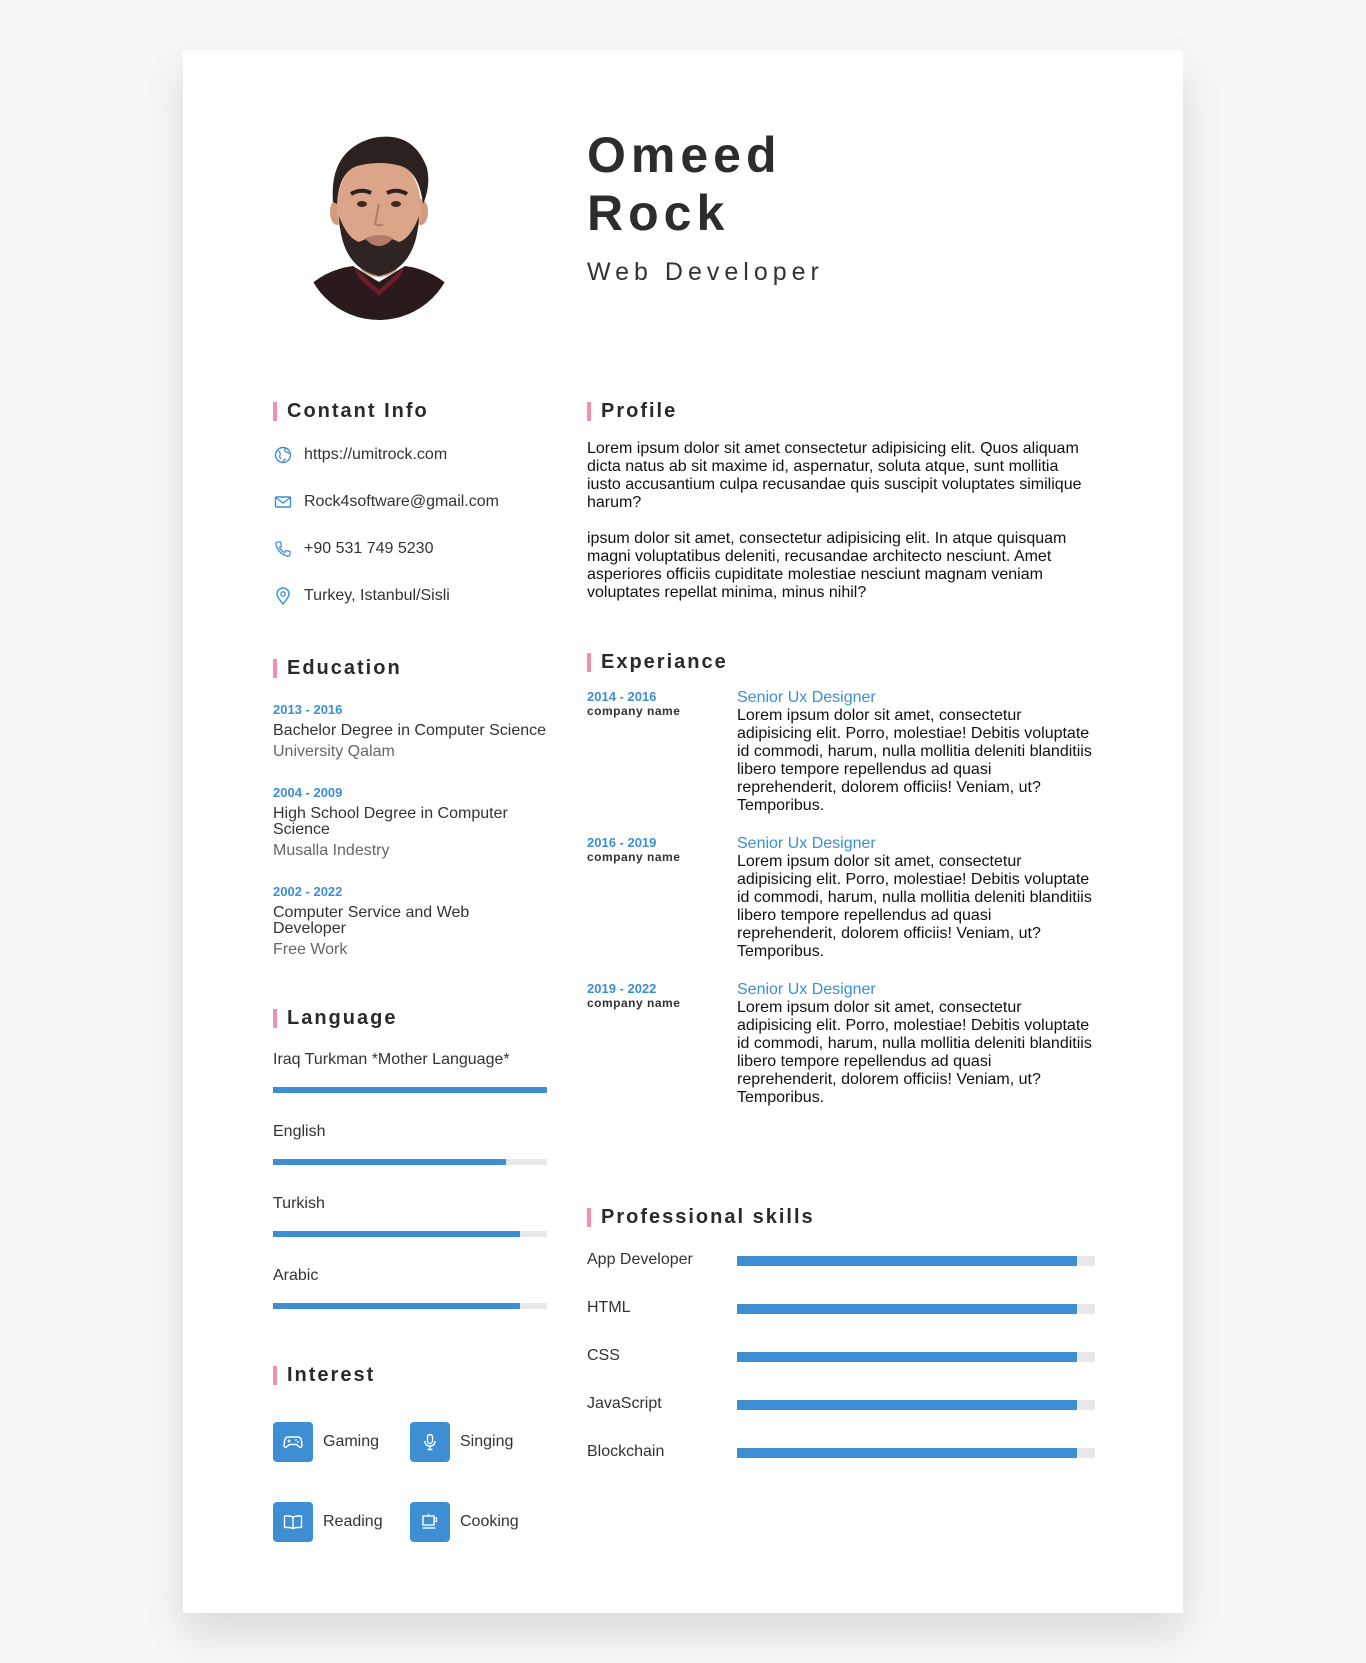  I want to click on education-years: 2013 - 2016, so click(308, 709).